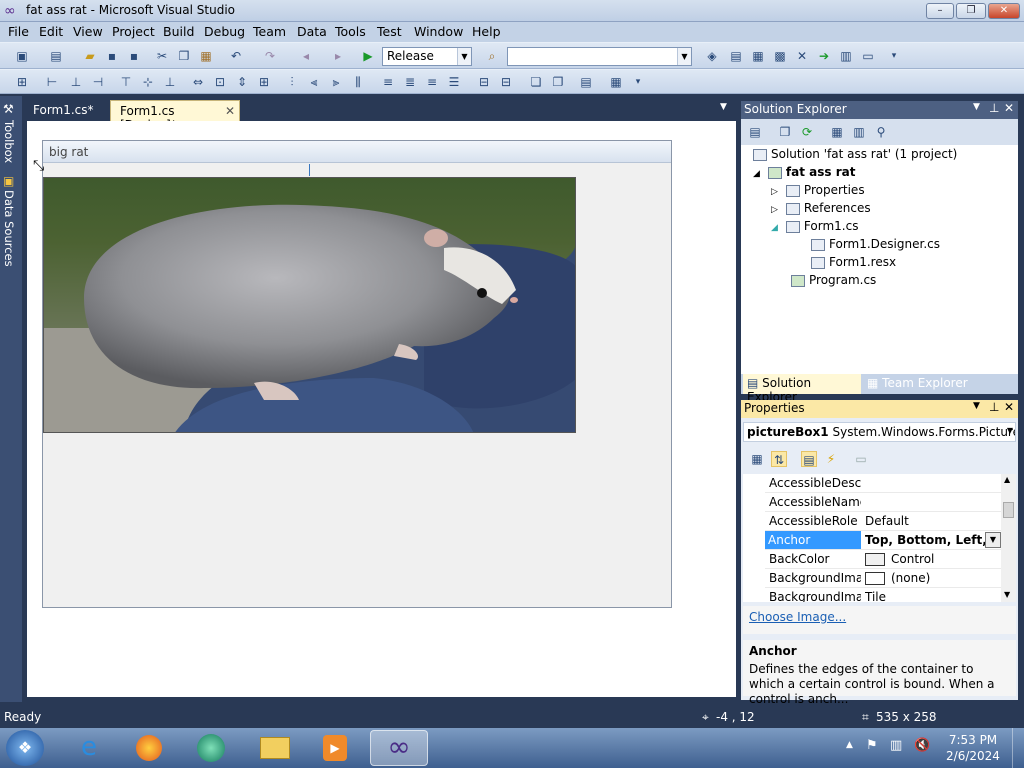 Image resolution: width=1024 pixels, height=768 pixels. Describe the element at coordinates (809, 459) in the screenshot. I see `properties-view-icon: ▤` at that location.